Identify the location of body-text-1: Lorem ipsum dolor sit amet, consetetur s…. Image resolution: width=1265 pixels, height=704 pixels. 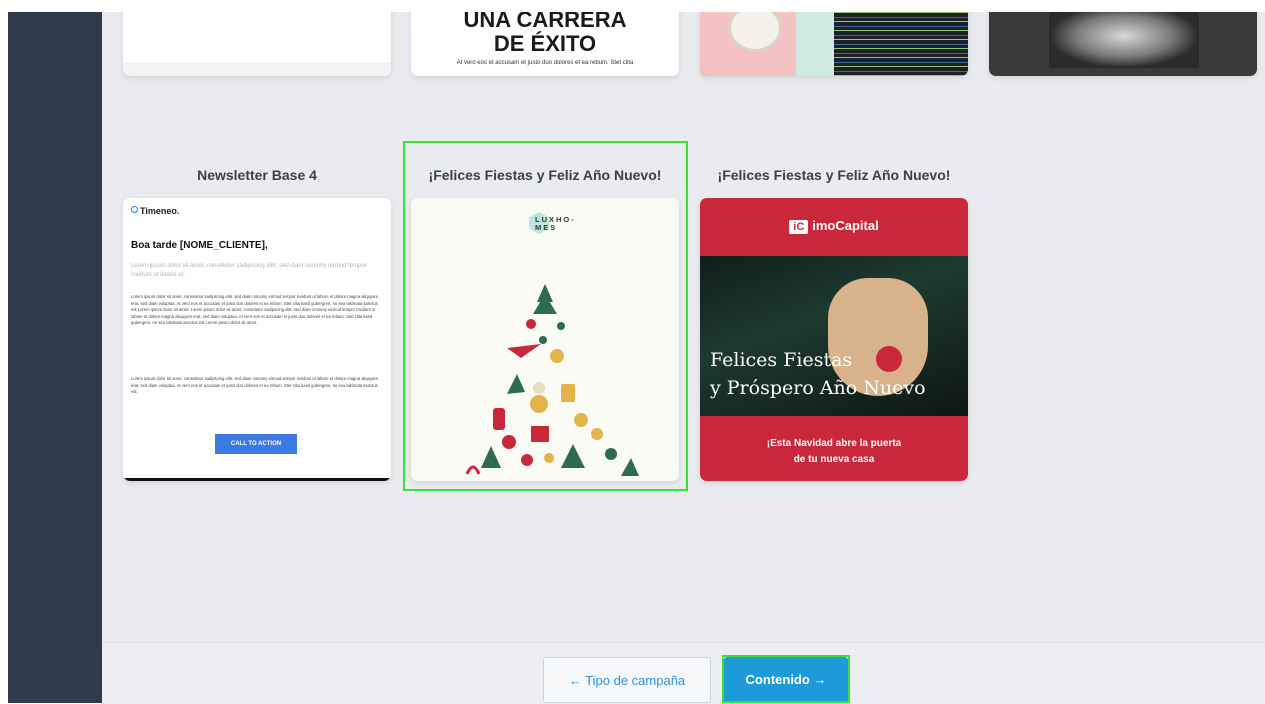
(254, 309).